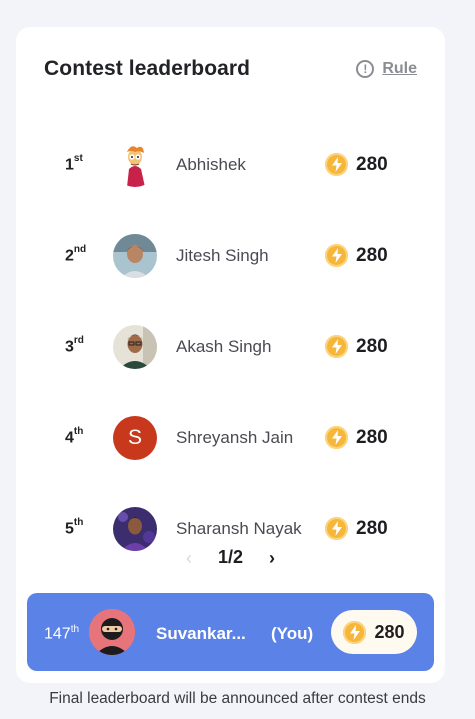  What do you see at coordinates (222, 255) in the screenshot?
I see `player-name: Jitesh Singh` at bounding box center [222, 255].